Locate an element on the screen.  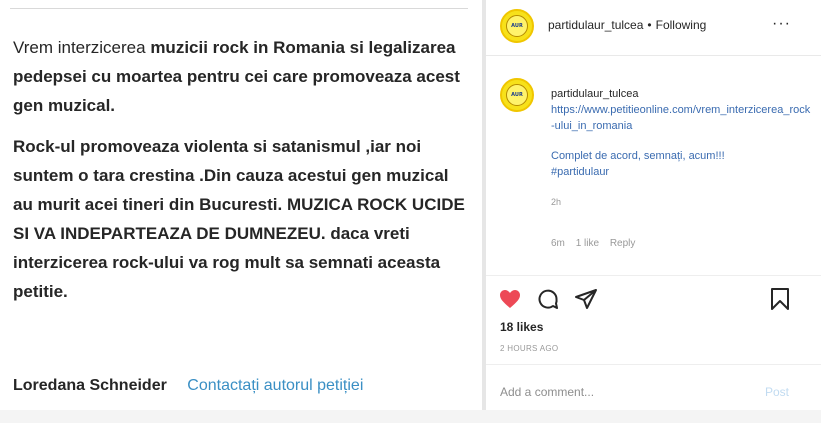
post-header: AUR partidulaur_tulcea • Following ··· is located at coordinates (653, 28).